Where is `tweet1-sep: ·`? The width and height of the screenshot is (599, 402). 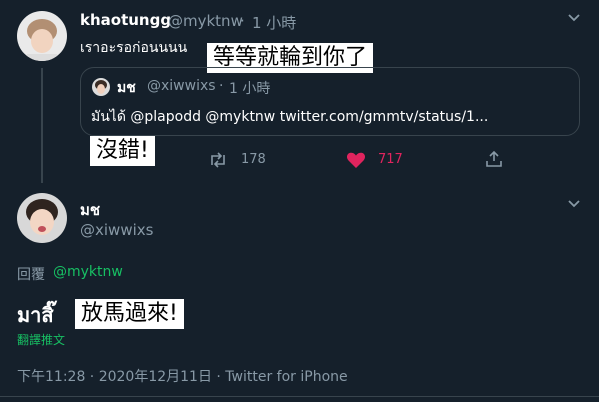 tweet1-sep: · is located at coordinates (242, 21).